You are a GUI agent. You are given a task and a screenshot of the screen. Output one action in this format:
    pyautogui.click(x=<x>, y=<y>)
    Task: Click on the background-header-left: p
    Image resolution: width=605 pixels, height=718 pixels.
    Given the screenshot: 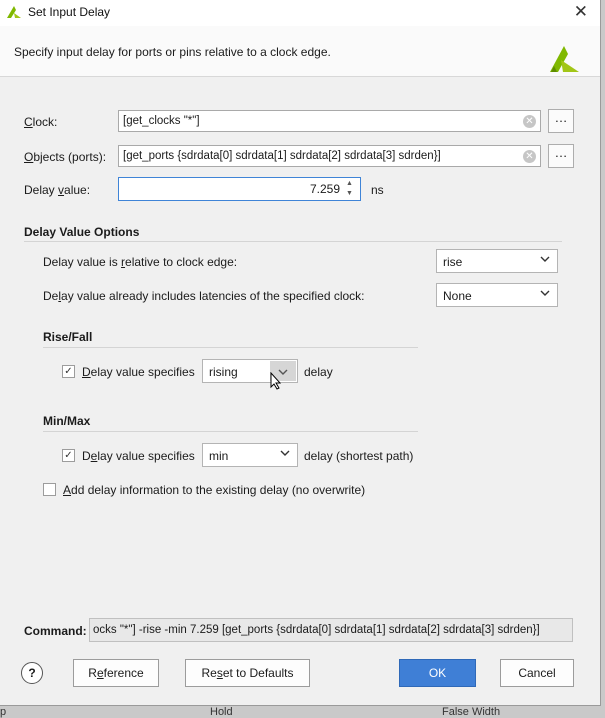 What is the action you would take?
    pyautogui.click(x=3, y=712)
    